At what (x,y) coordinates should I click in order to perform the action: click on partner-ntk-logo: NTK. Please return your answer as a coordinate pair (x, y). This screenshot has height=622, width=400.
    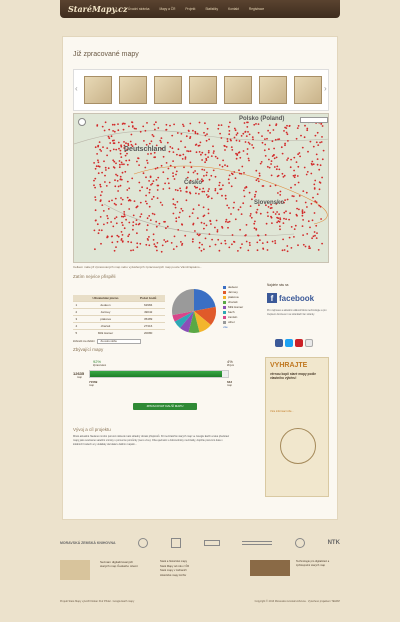
    Looking at the image, I should click on (334, 543).